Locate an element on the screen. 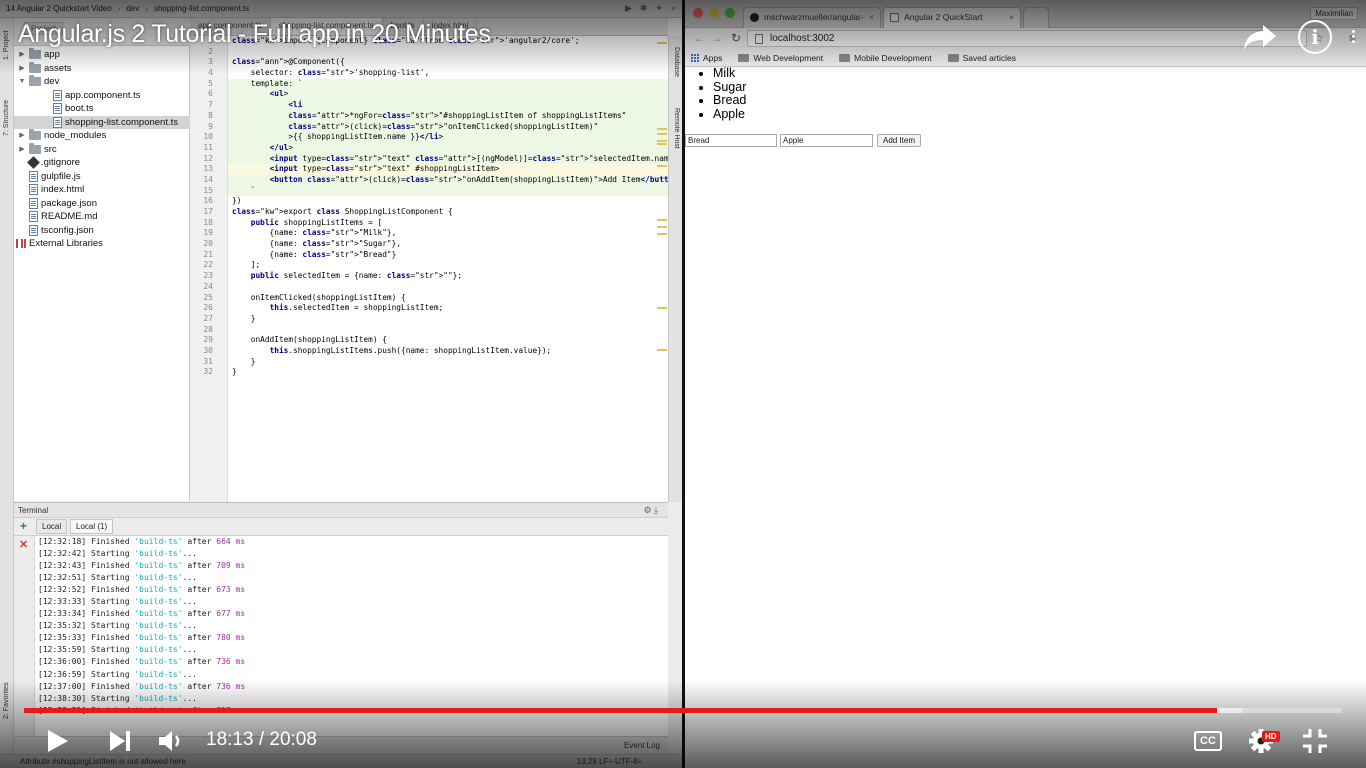 This screenshot has height=768, width=1366. tool-project: 1: Project is located at coordinates (7, 45).